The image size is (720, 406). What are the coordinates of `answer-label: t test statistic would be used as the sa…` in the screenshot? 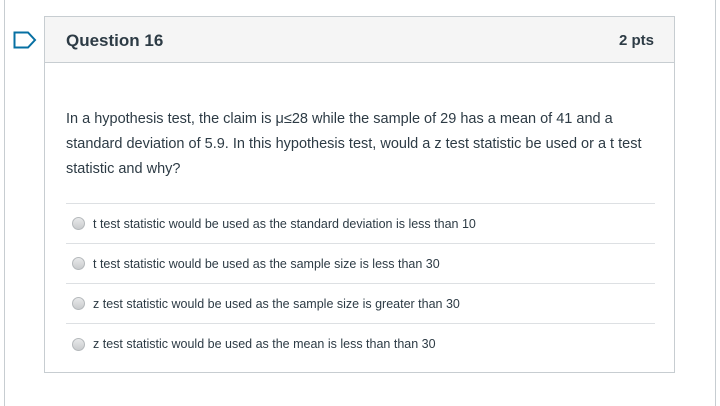 It's located at (266, 263).